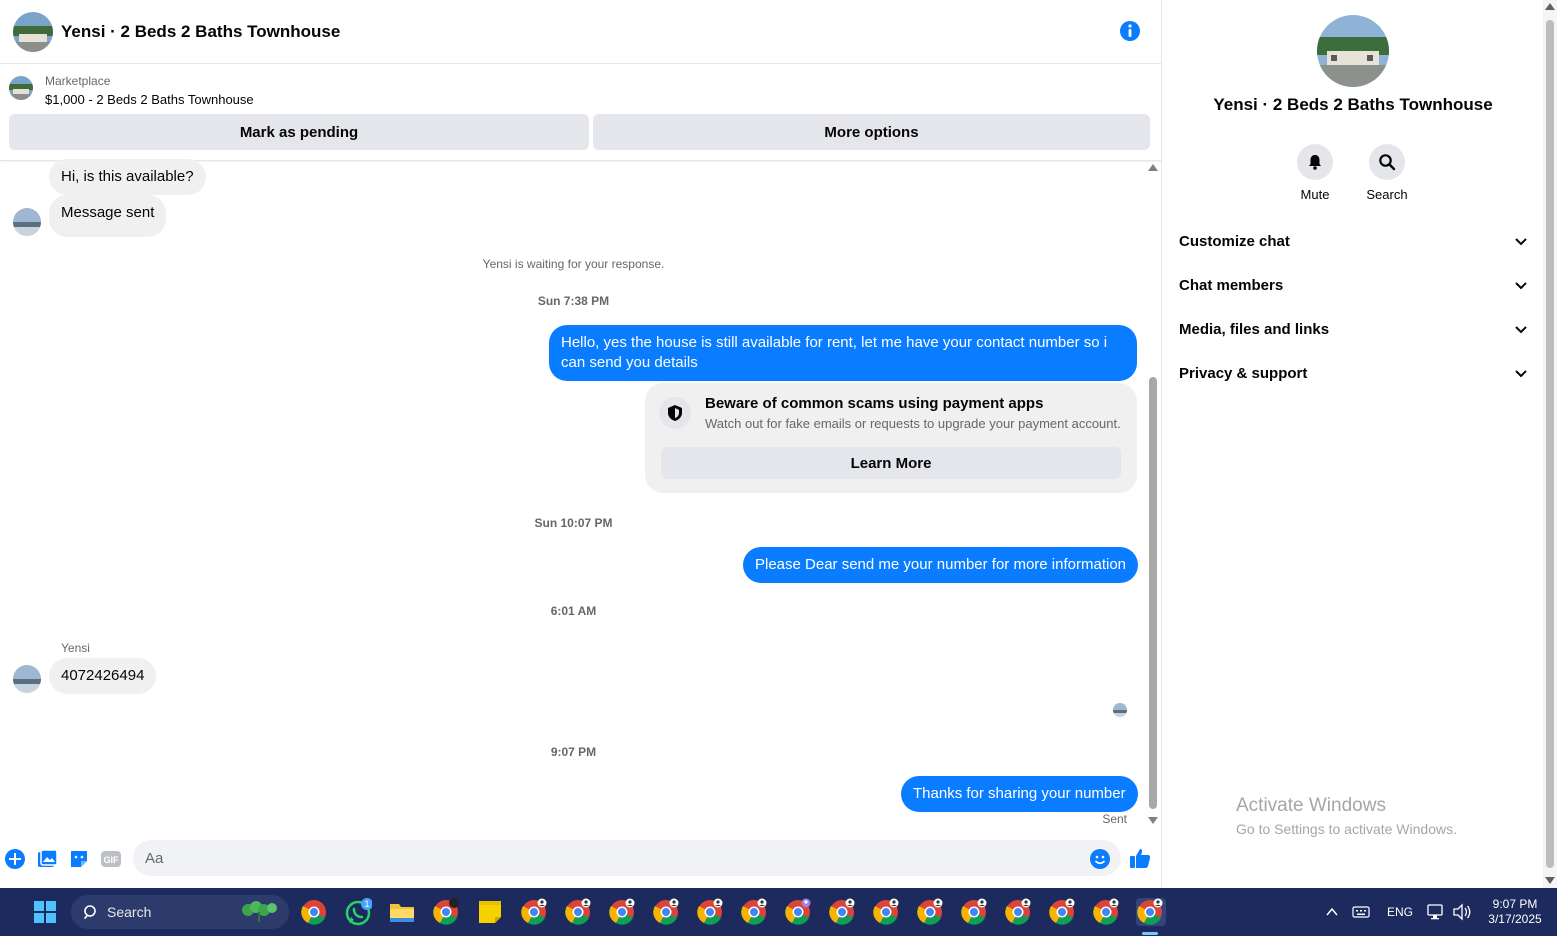 The height and width of the screenshot is (936, 1557). I want to click on message-incoming: 4072426494, so click(103, 676).